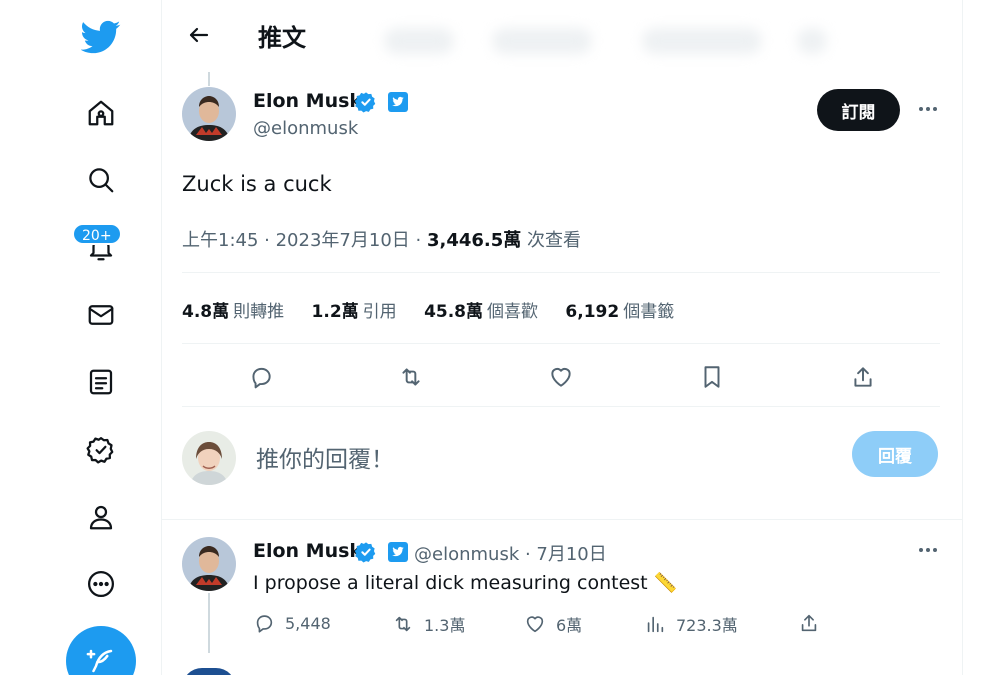 The image size is (1000, 675). Describe the element at coordinates (209, 564) in the screenshot. I see `reply-author-avatar` at that location.